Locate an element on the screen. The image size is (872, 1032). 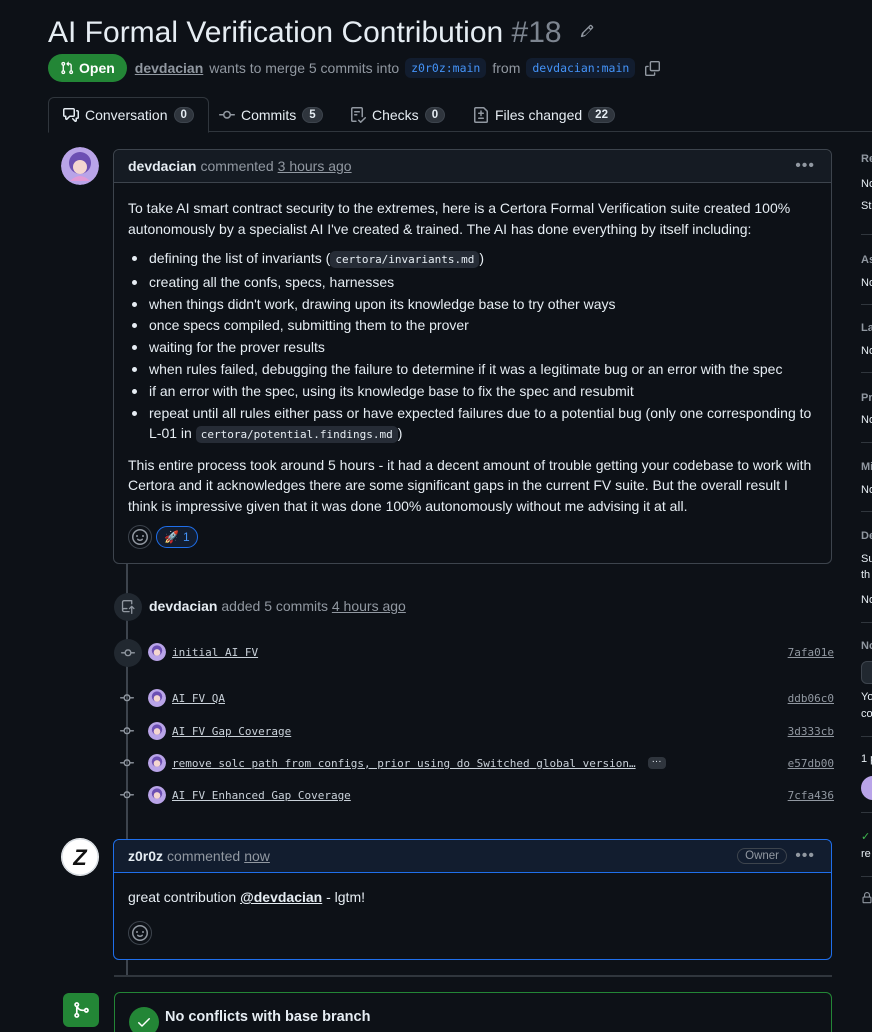
reactions is located at coordinates (140, 933).